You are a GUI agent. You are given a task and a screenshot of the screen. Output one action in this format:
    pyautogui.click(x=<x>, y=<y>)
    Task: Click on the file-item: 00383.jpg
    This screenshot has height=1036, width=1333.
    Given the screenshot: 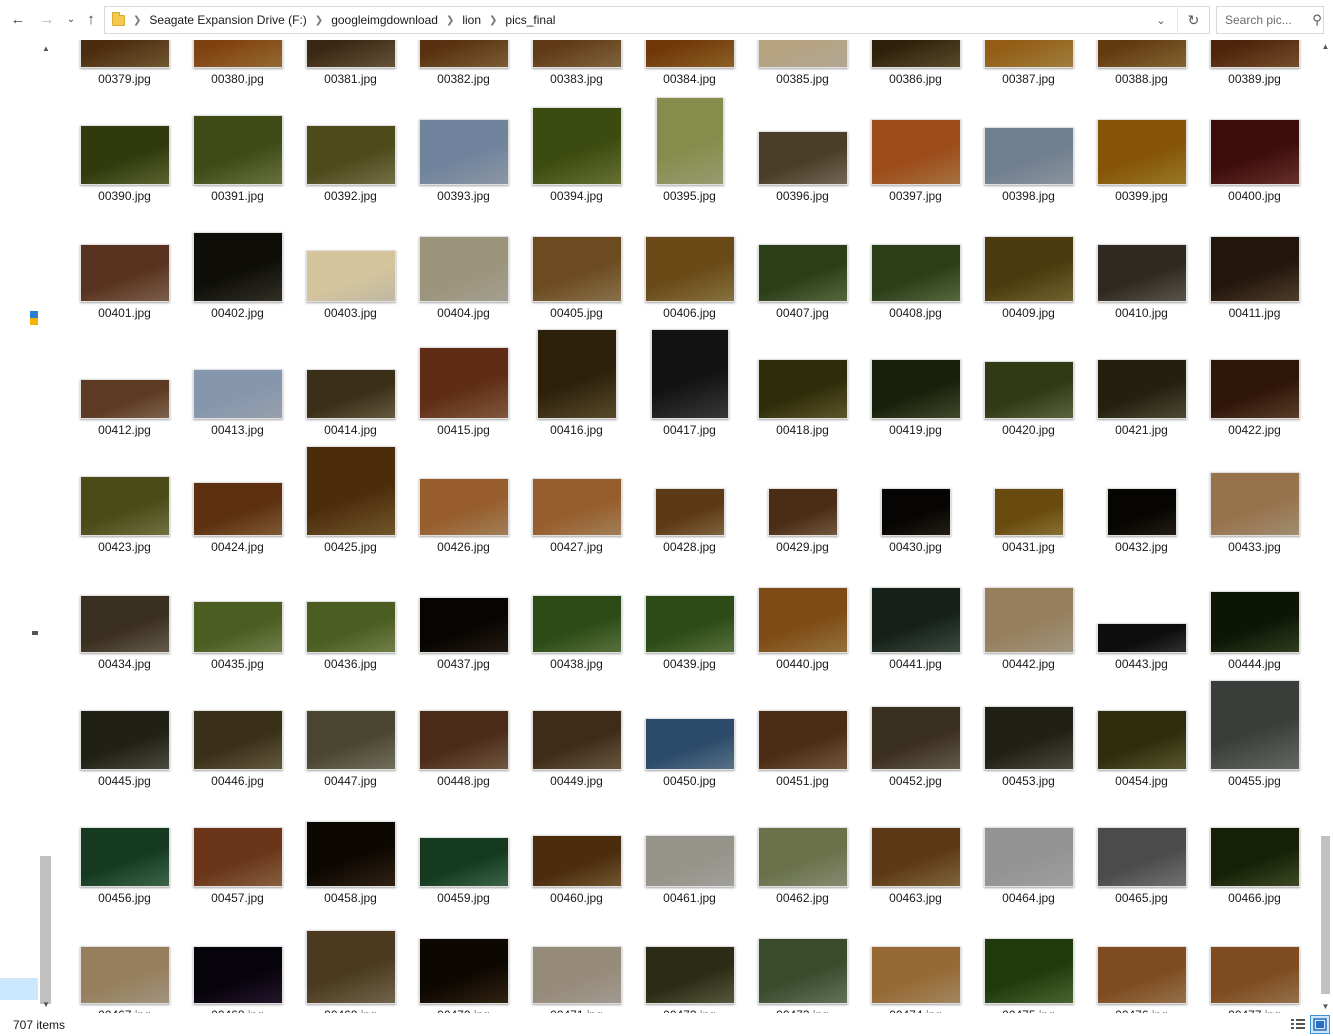 What is the action you would take?
    pyautogui.click(x=576, y=66)
    